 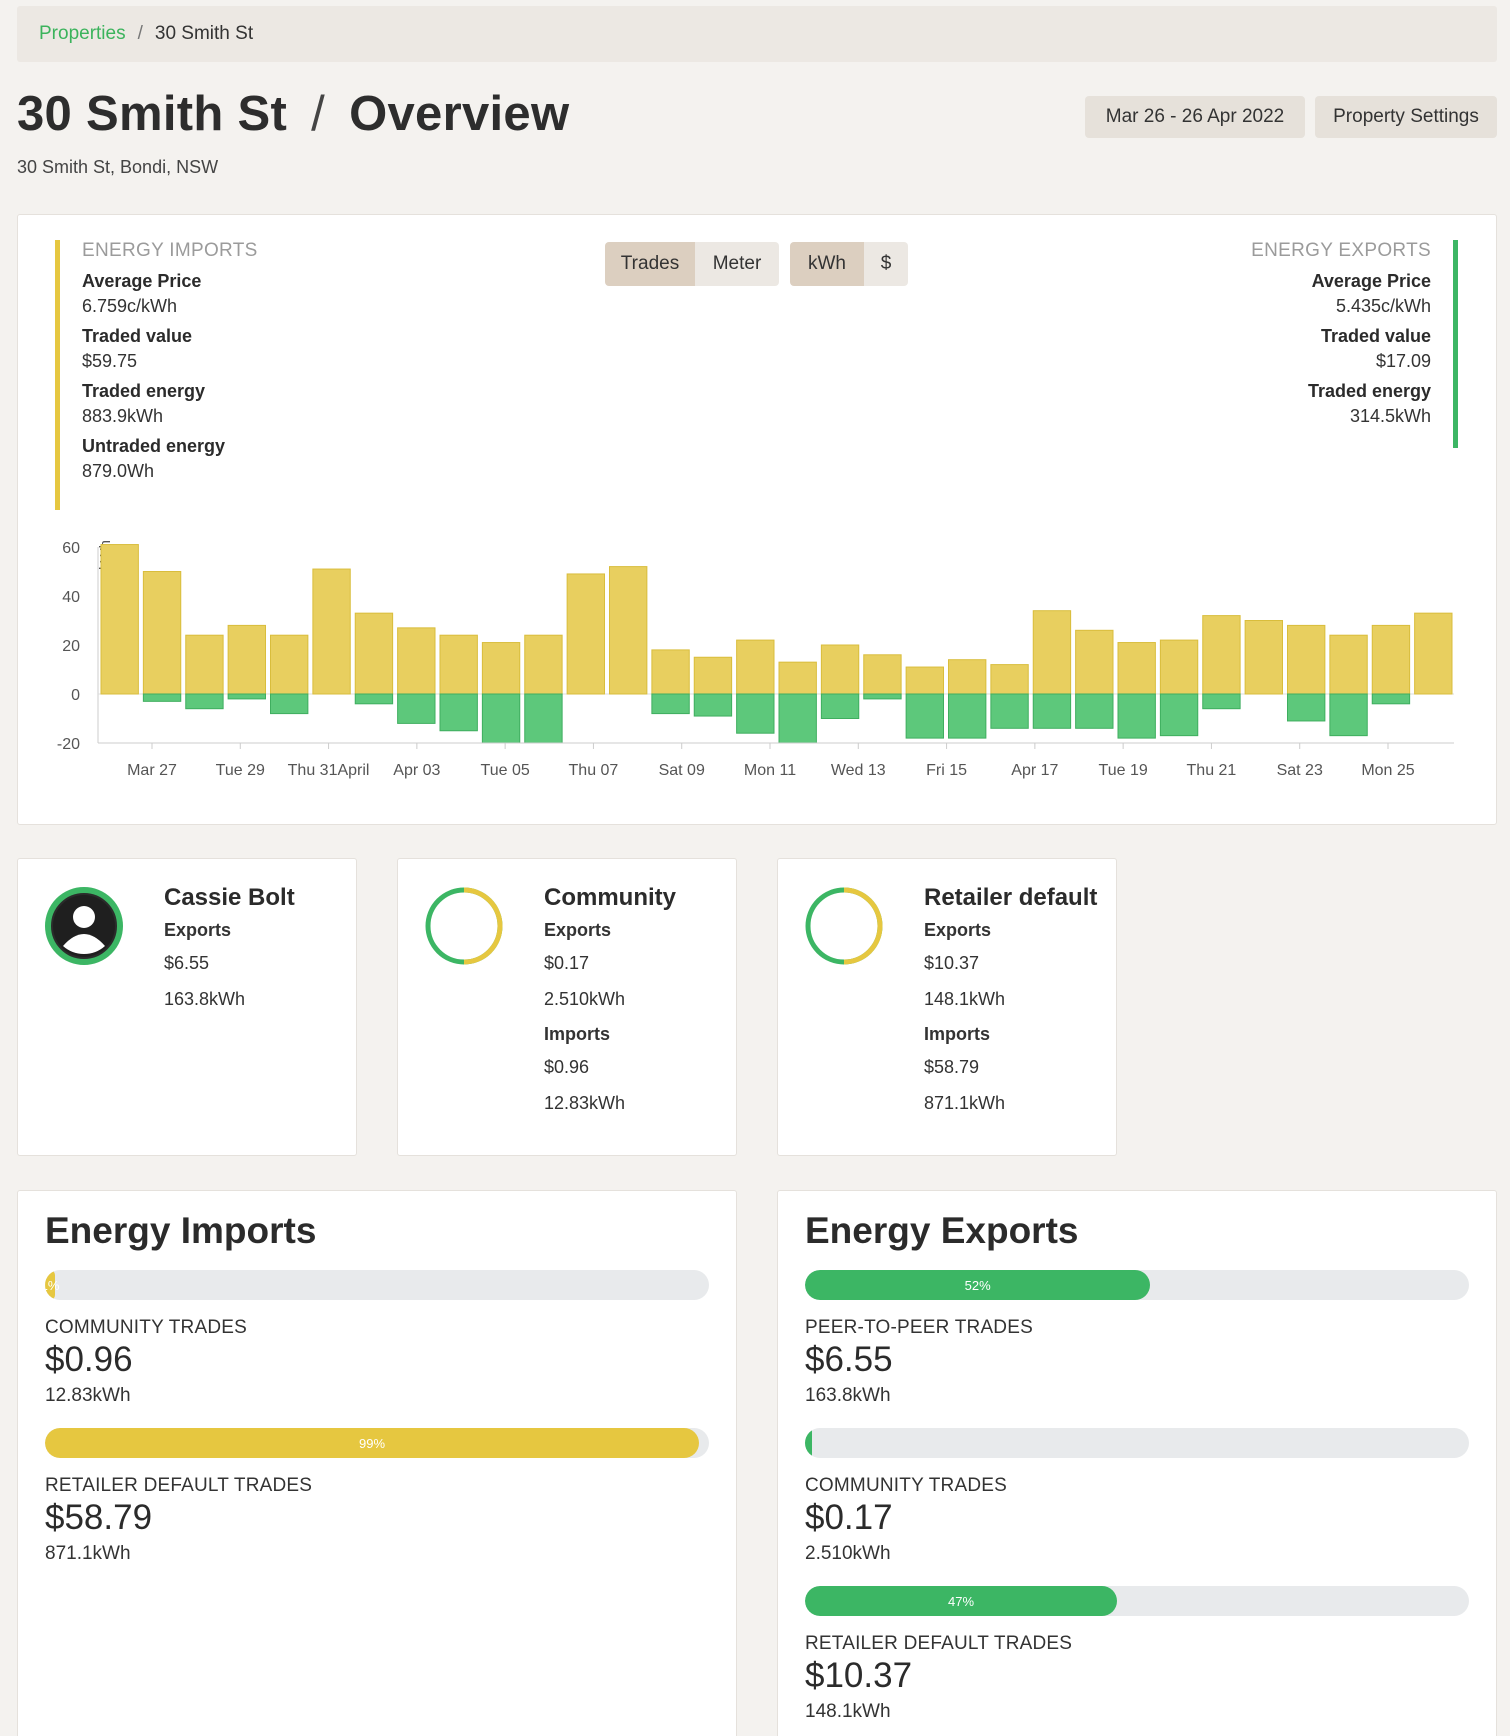 What do you see at coordinates (682, 770) in the screenshot?
I see `x-tick-label: Sat 09` at bounding box center [682, 770].